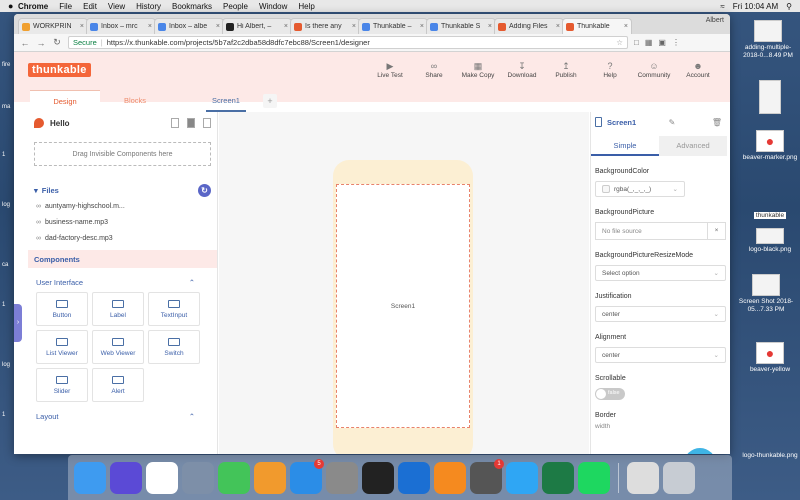  I want to click on browser-tab: Adding Files ×, so click(529, 26).